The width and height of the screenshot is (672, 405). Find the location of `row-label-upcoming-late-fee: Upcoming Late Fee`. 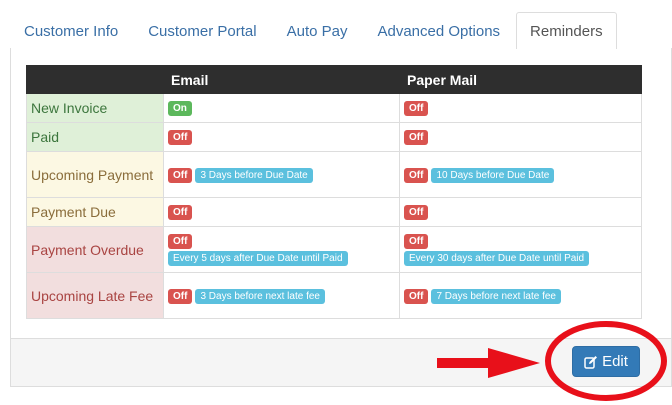

row-label-upcoming-late-fee: Upcoming Late Fee is located at coordinates (95, 295).